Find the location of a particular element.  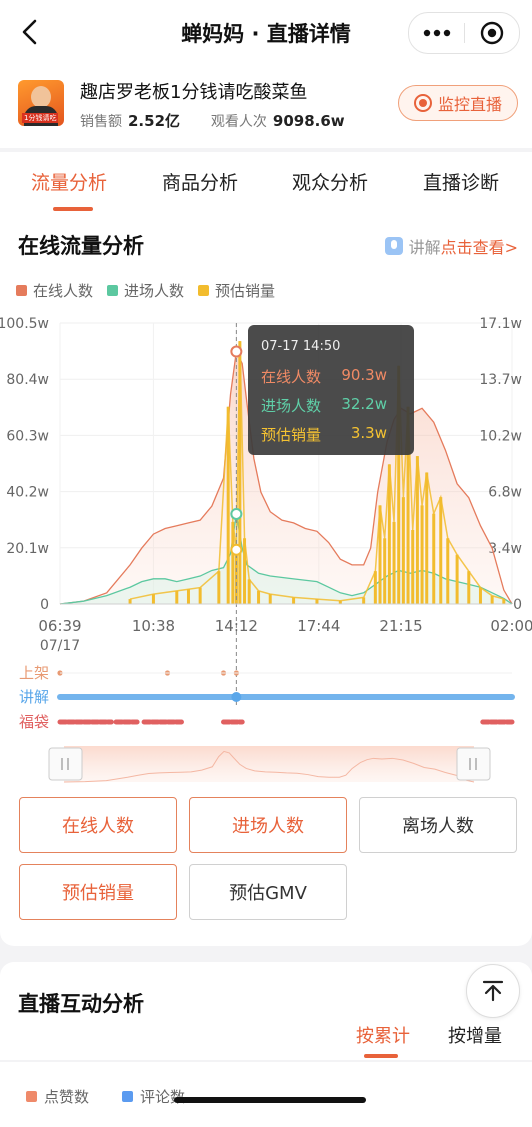

metric-online-button: 在线人数 is located at coordinates (98, 825).